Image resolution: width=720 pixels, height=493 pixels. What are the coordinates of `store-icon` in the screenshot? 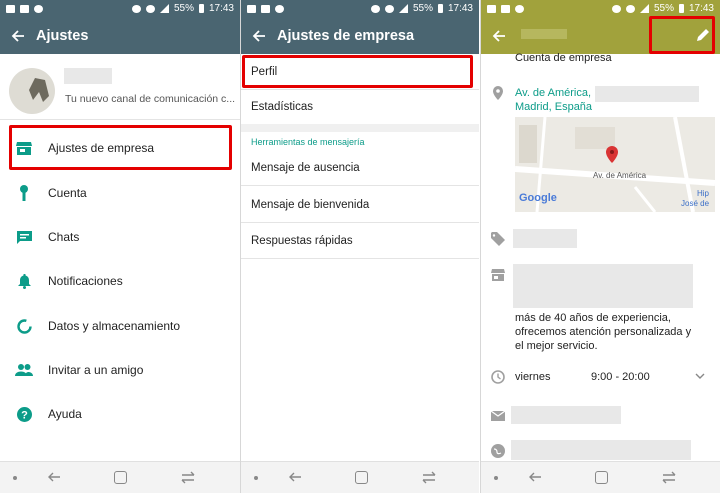 It's located at (498, 275).